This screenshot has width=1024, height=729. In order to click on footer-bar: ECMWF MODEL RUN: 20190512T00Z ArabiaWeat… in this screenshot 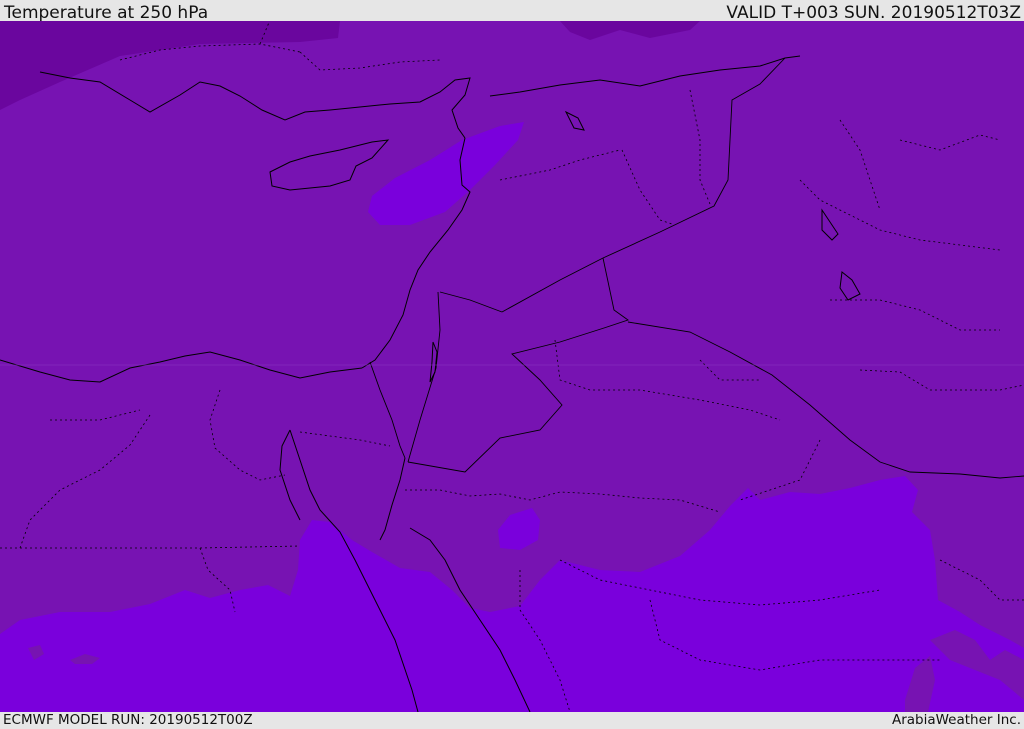, I will do `click(512, 720)`.